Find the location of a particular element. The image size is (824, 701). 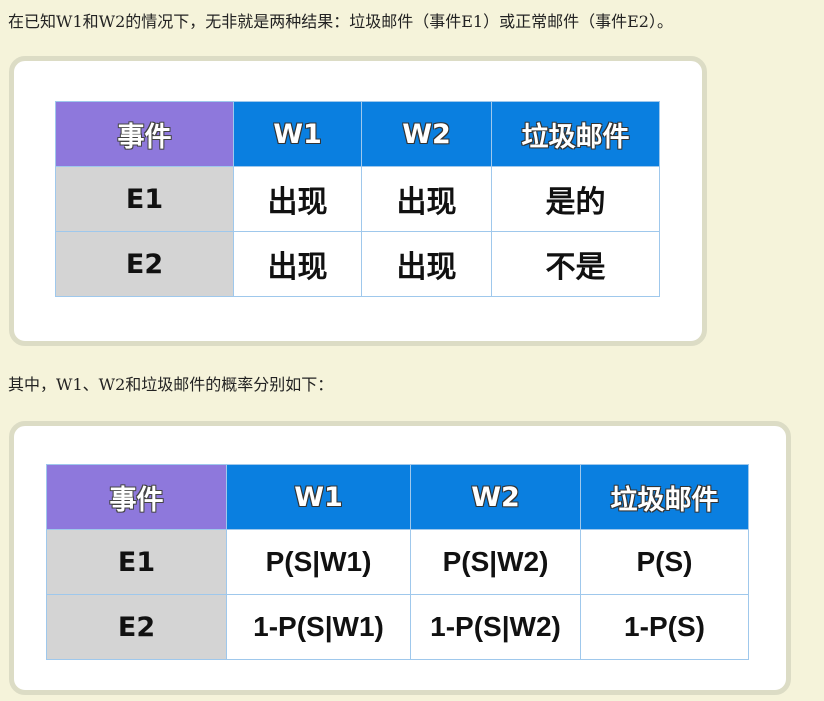

table-row: E2 出现 出现 不是 is located at coordinates (357, 264).